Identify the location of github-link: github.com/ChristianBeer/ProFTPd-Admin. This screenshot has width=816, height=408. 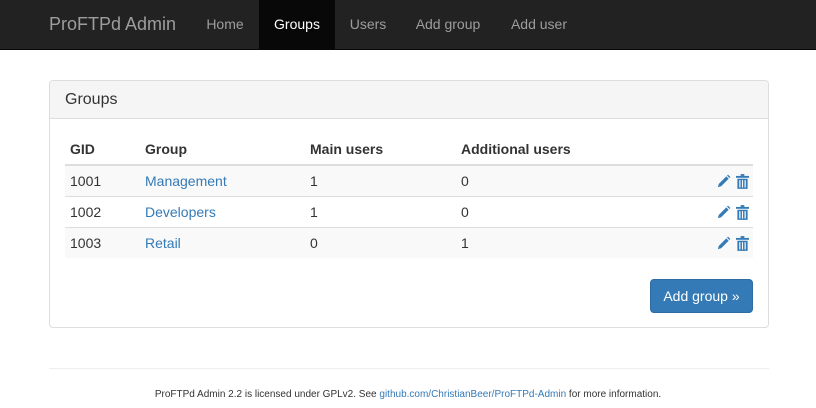
(472, 394).